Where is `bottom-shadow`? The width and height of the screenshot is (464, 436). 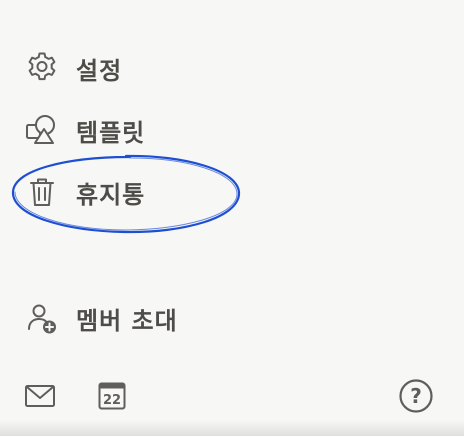
bottom-shadow is located at coordinates (232, 428).